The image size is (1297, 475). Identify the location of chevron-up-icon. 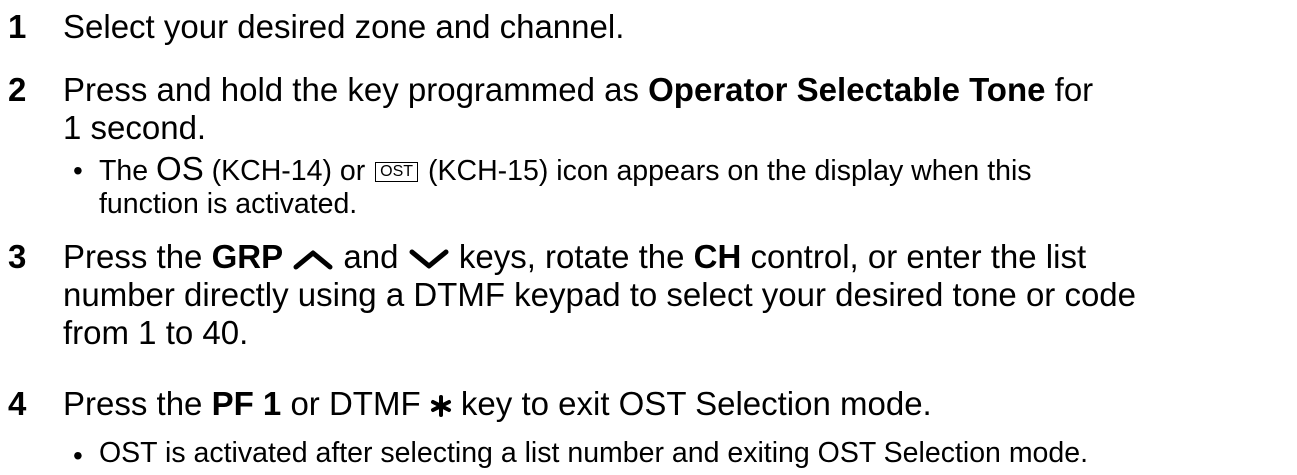
(313, 260).